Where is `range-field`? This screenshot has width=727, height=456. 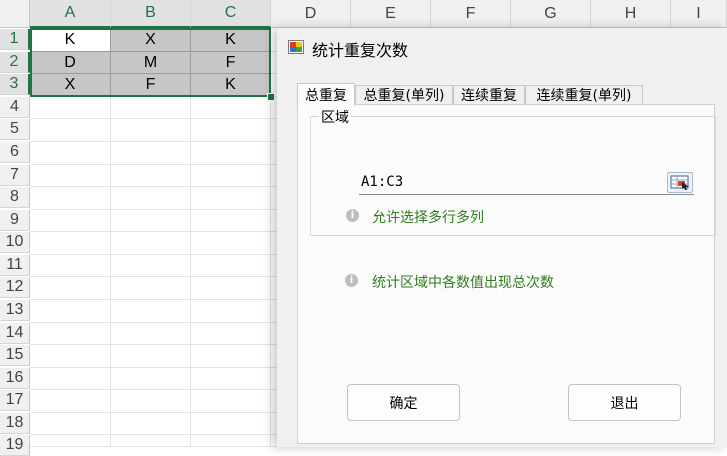
range-field is located at coordinates (526, 183).